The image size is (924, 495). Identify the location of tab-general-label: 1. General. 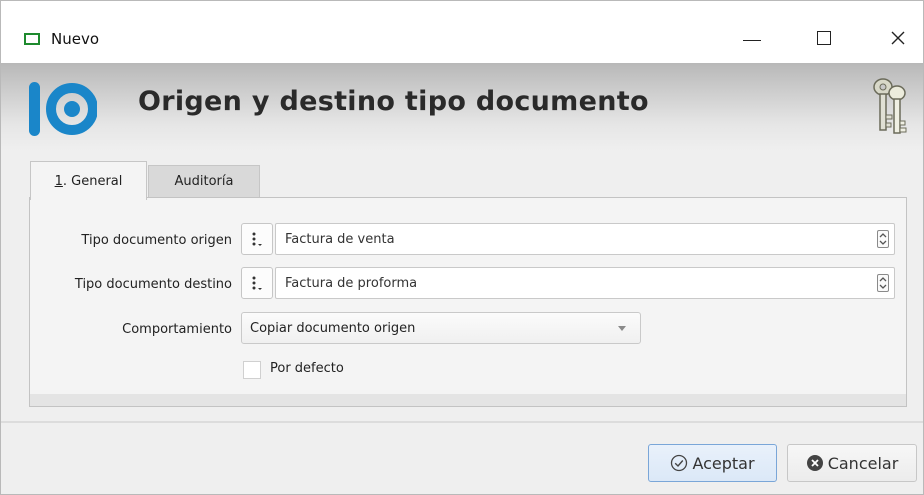
(88, 181).